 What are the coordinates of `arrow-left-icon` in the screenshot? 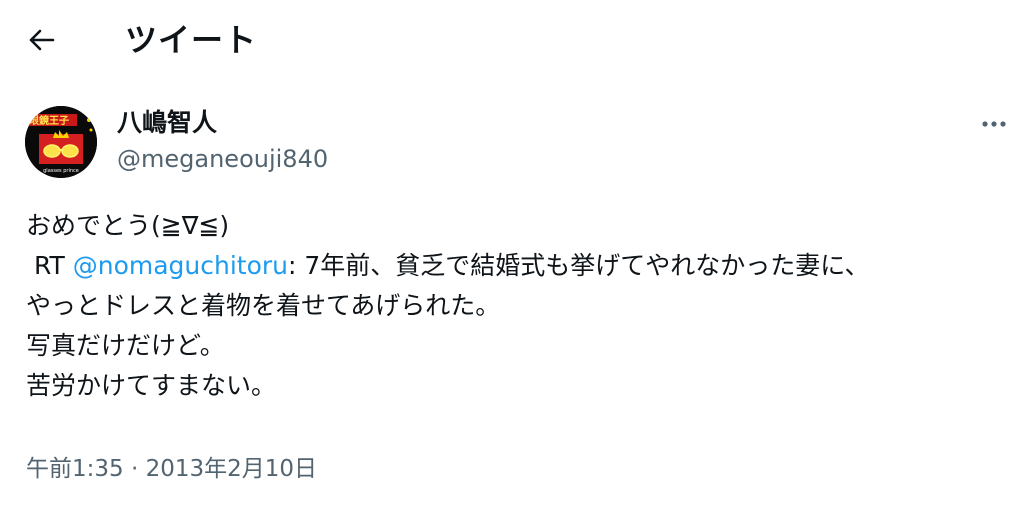 It's located at (42, 40).